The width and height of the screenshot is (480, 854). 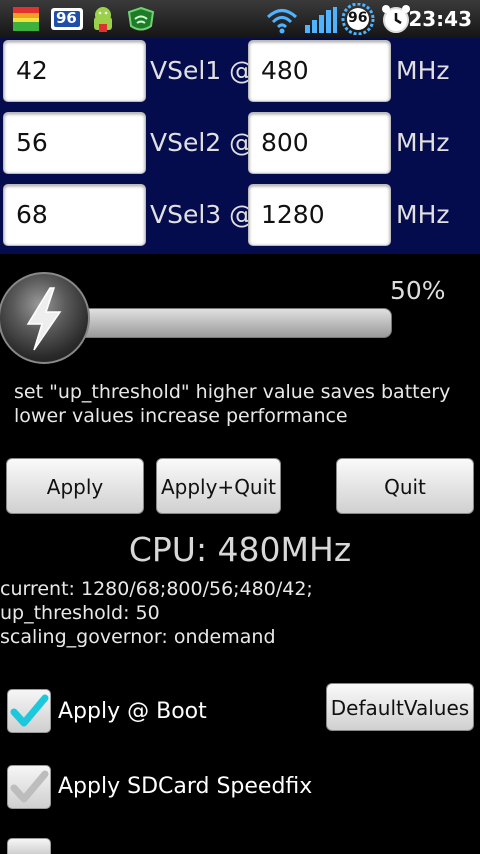 What do you see at coordinates (74, 71) in the screenshot?
I see `vsel1-value-input: 42` at bounding box center [74, 71].